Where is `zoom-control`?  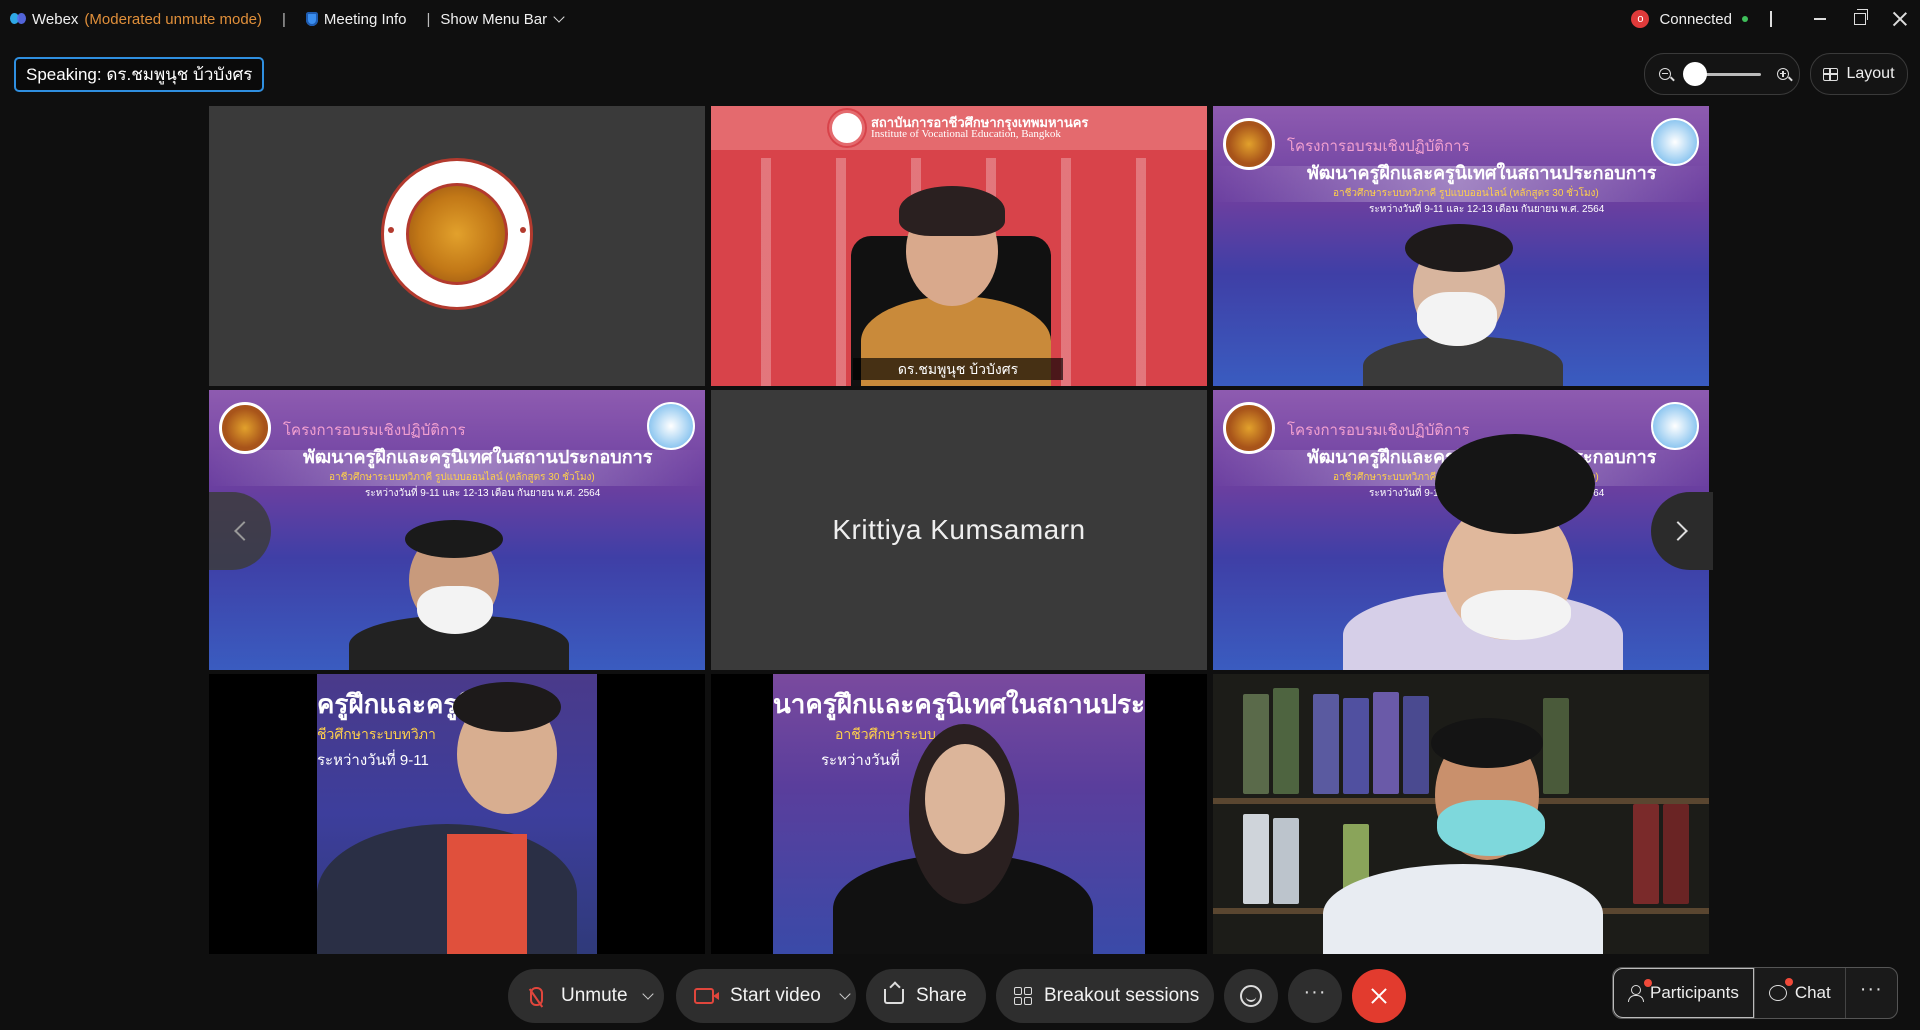 zoom-control is located at coordinates (1722, 74).